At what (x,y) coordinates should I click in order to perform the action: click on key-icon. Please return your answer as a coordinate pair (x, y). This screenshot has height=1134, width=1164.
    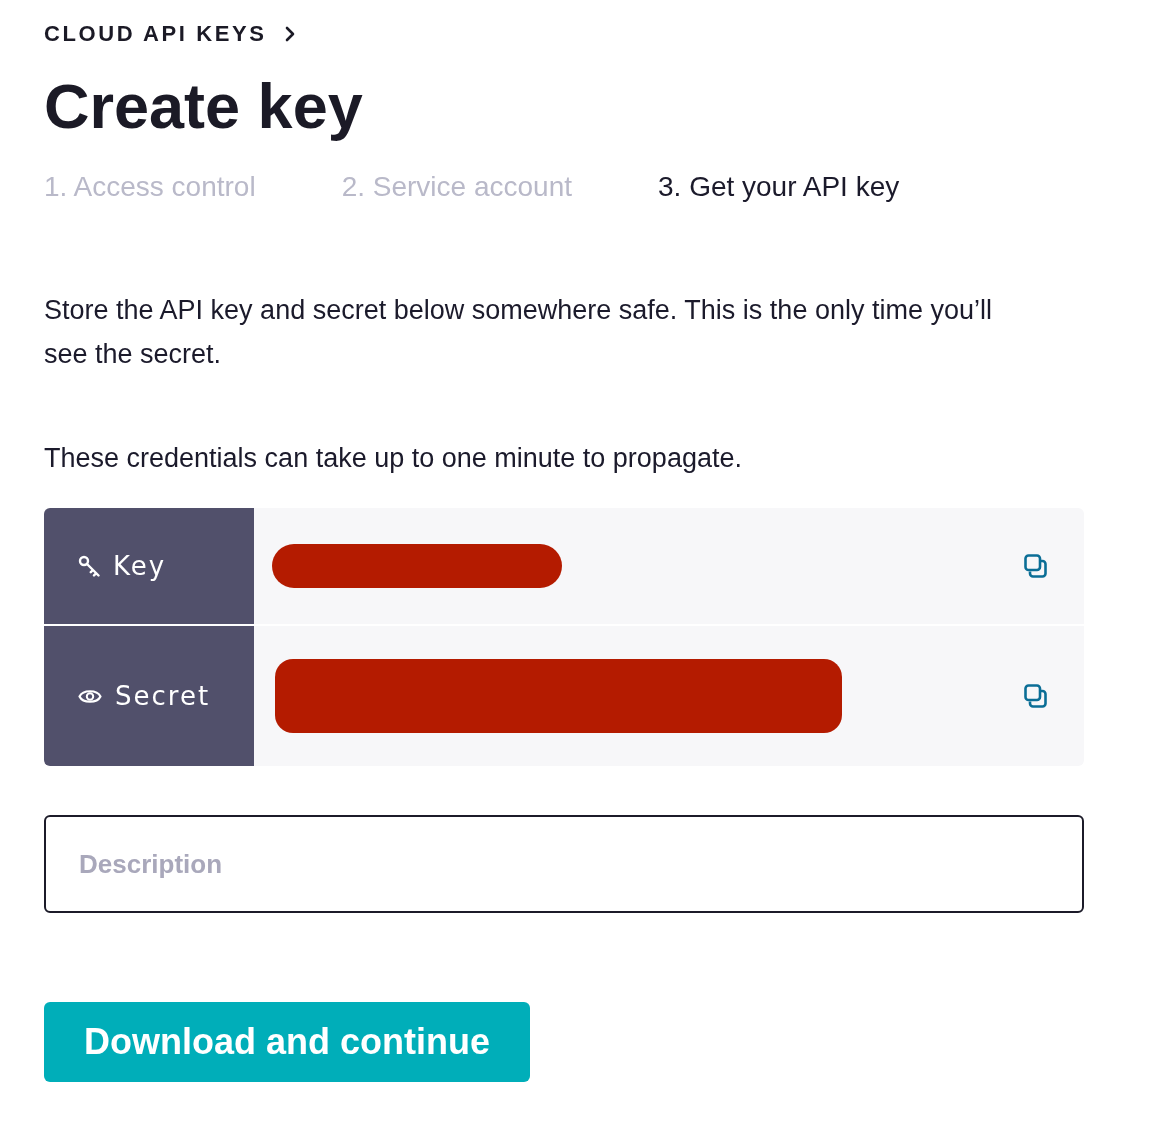
    Looking at the image, I should click on (89, 566).